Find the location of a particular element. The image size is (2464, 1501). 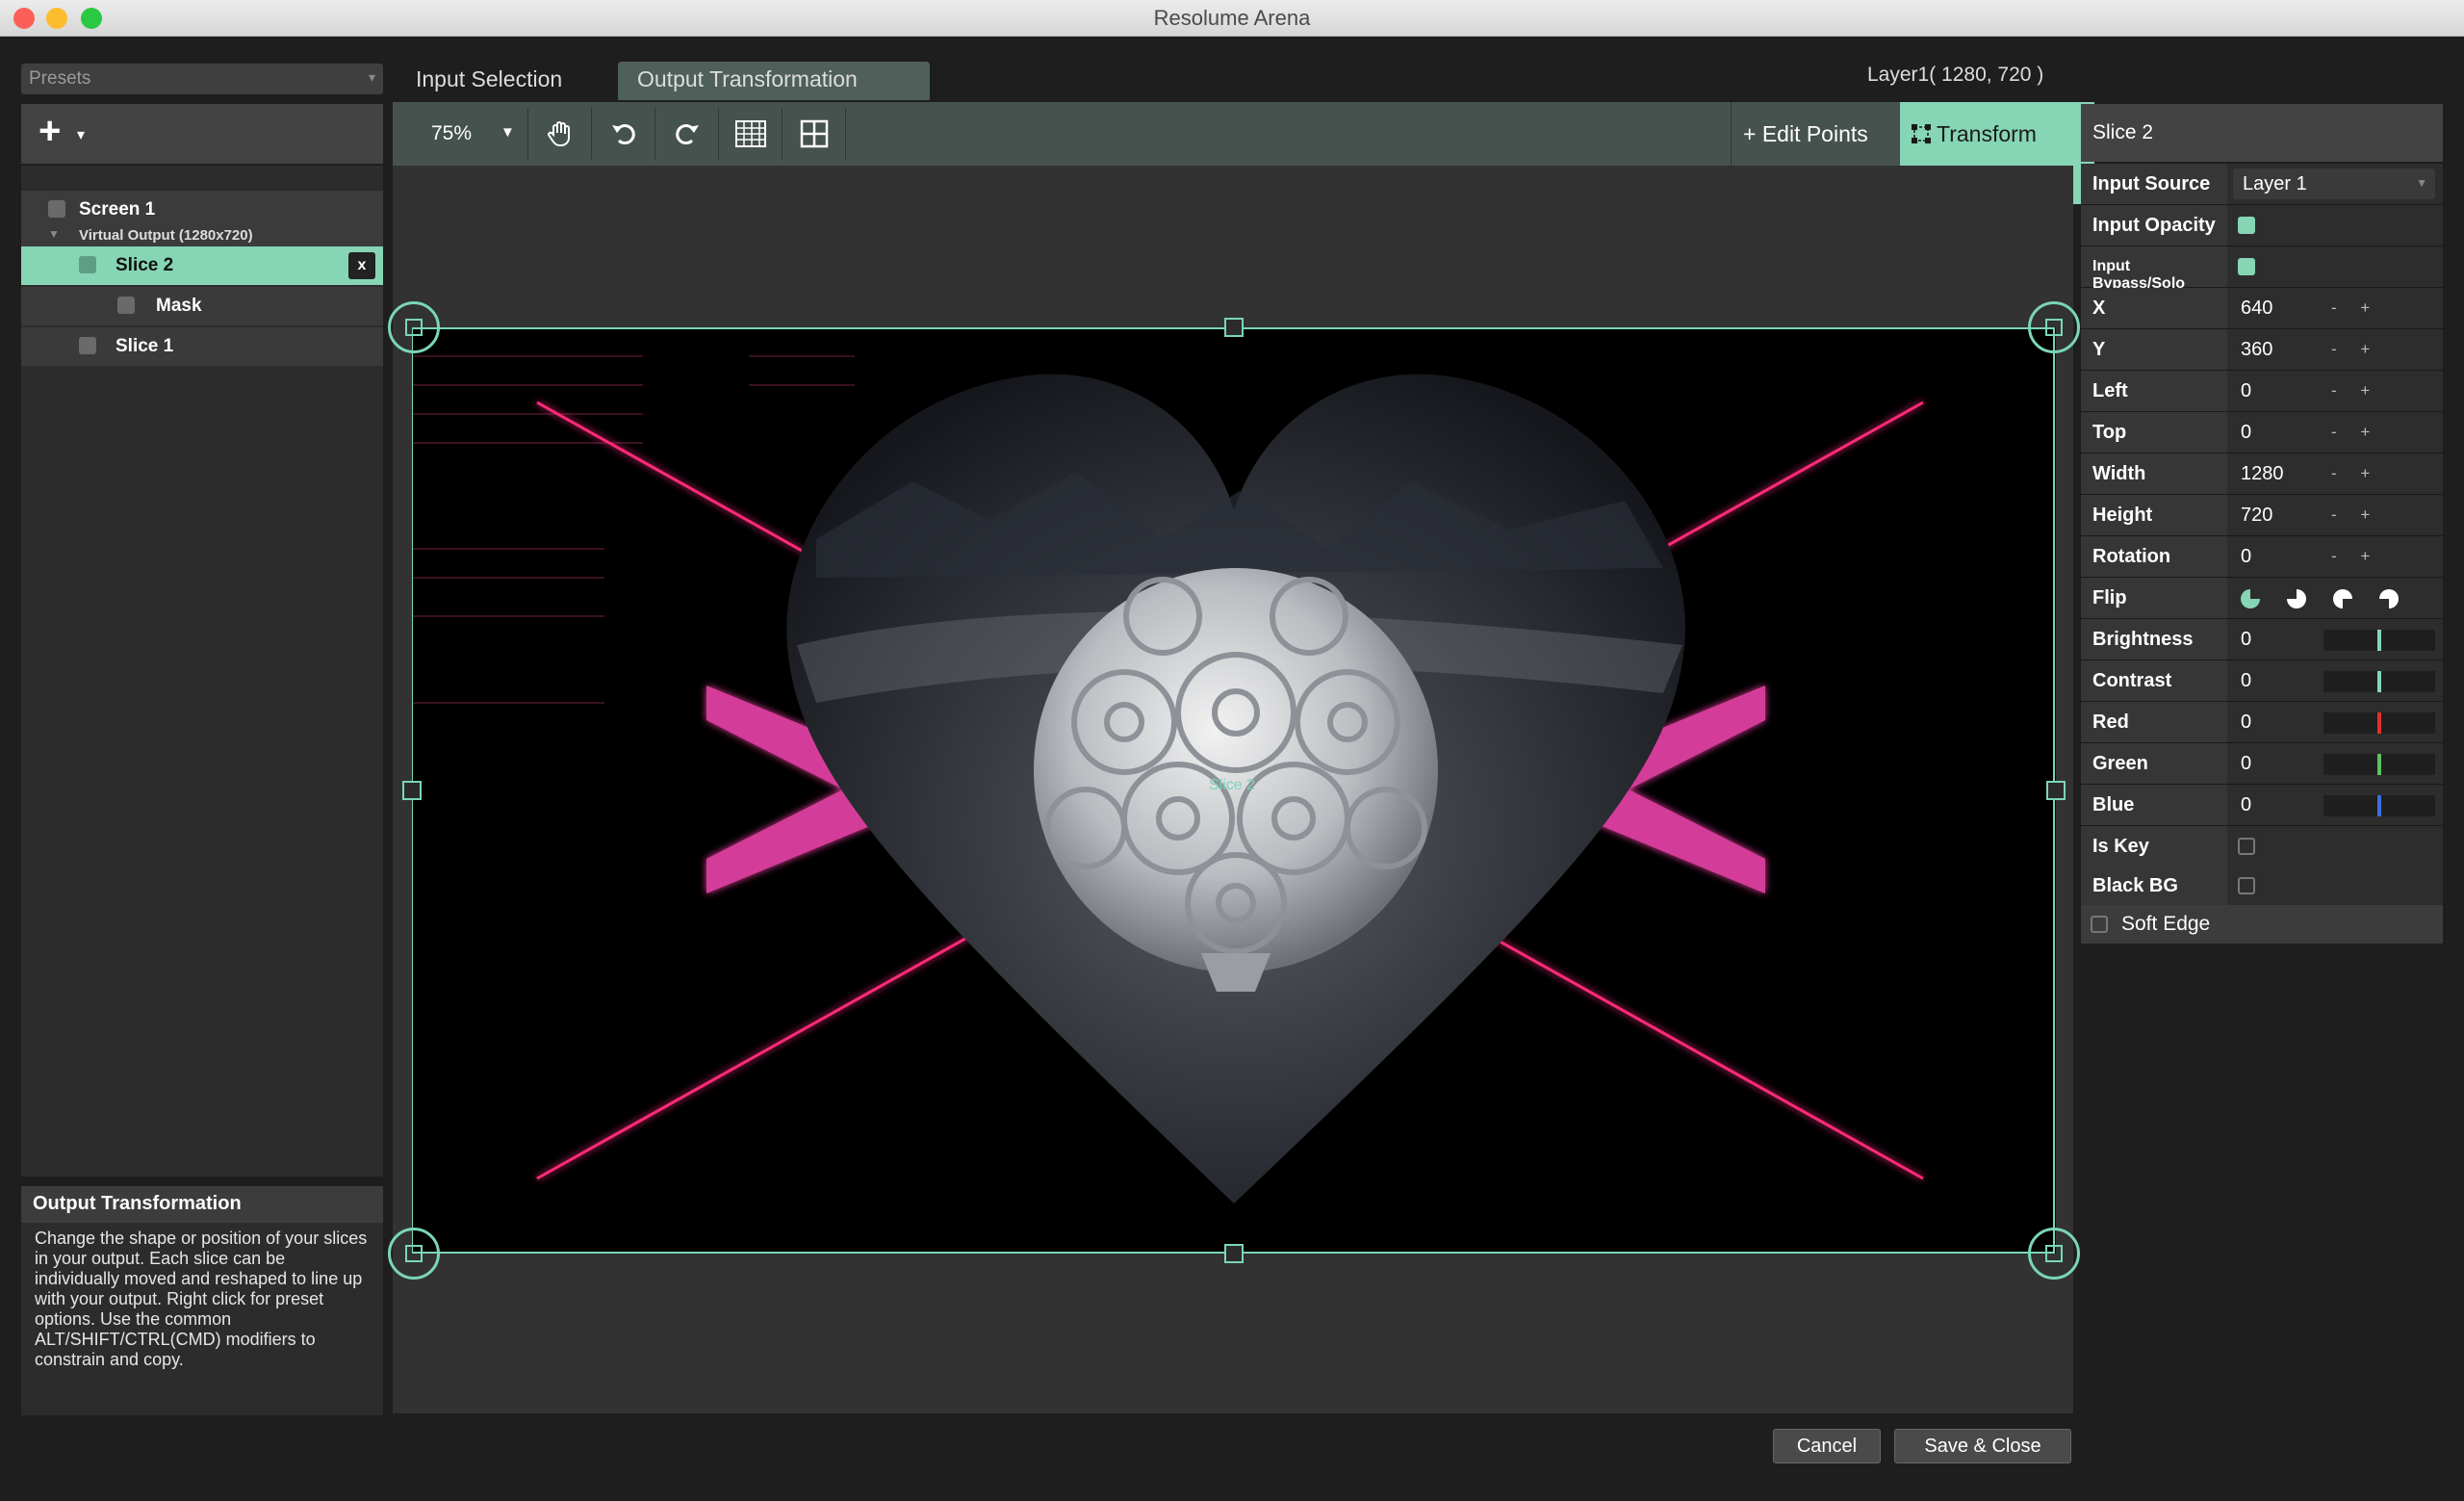

blue-row: Blue 0 is located at coordinates (2262, 805).